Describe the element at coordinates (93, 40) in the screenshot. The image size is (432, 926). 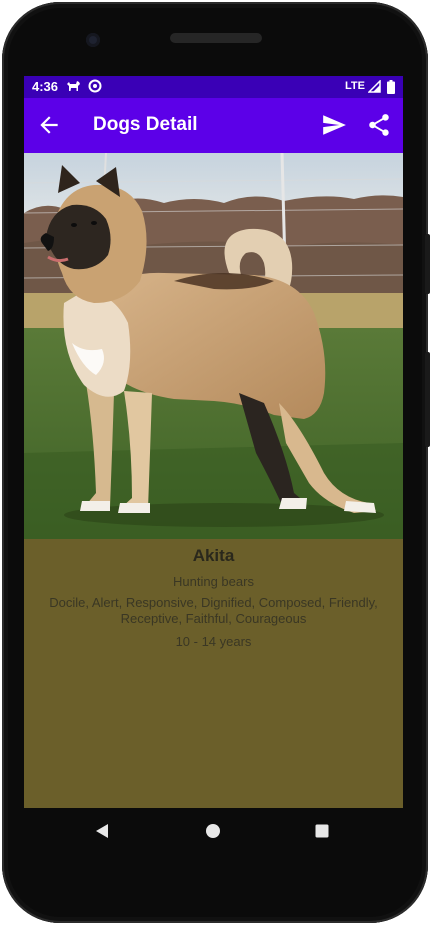
I see `front-camera` at that location.